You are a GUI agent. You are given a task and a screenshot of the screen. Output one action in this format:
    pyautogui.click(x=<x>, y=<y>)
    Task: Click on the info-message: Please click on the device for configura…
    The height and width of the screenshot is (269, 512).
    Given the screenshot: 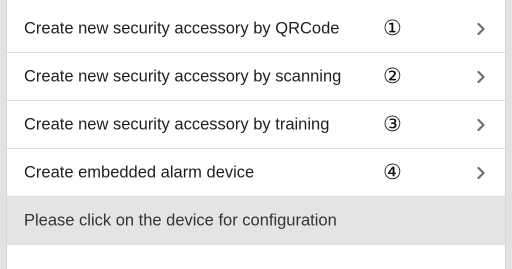 What is the action you would take?
    pyautogui.click(x=180, y=220)
    